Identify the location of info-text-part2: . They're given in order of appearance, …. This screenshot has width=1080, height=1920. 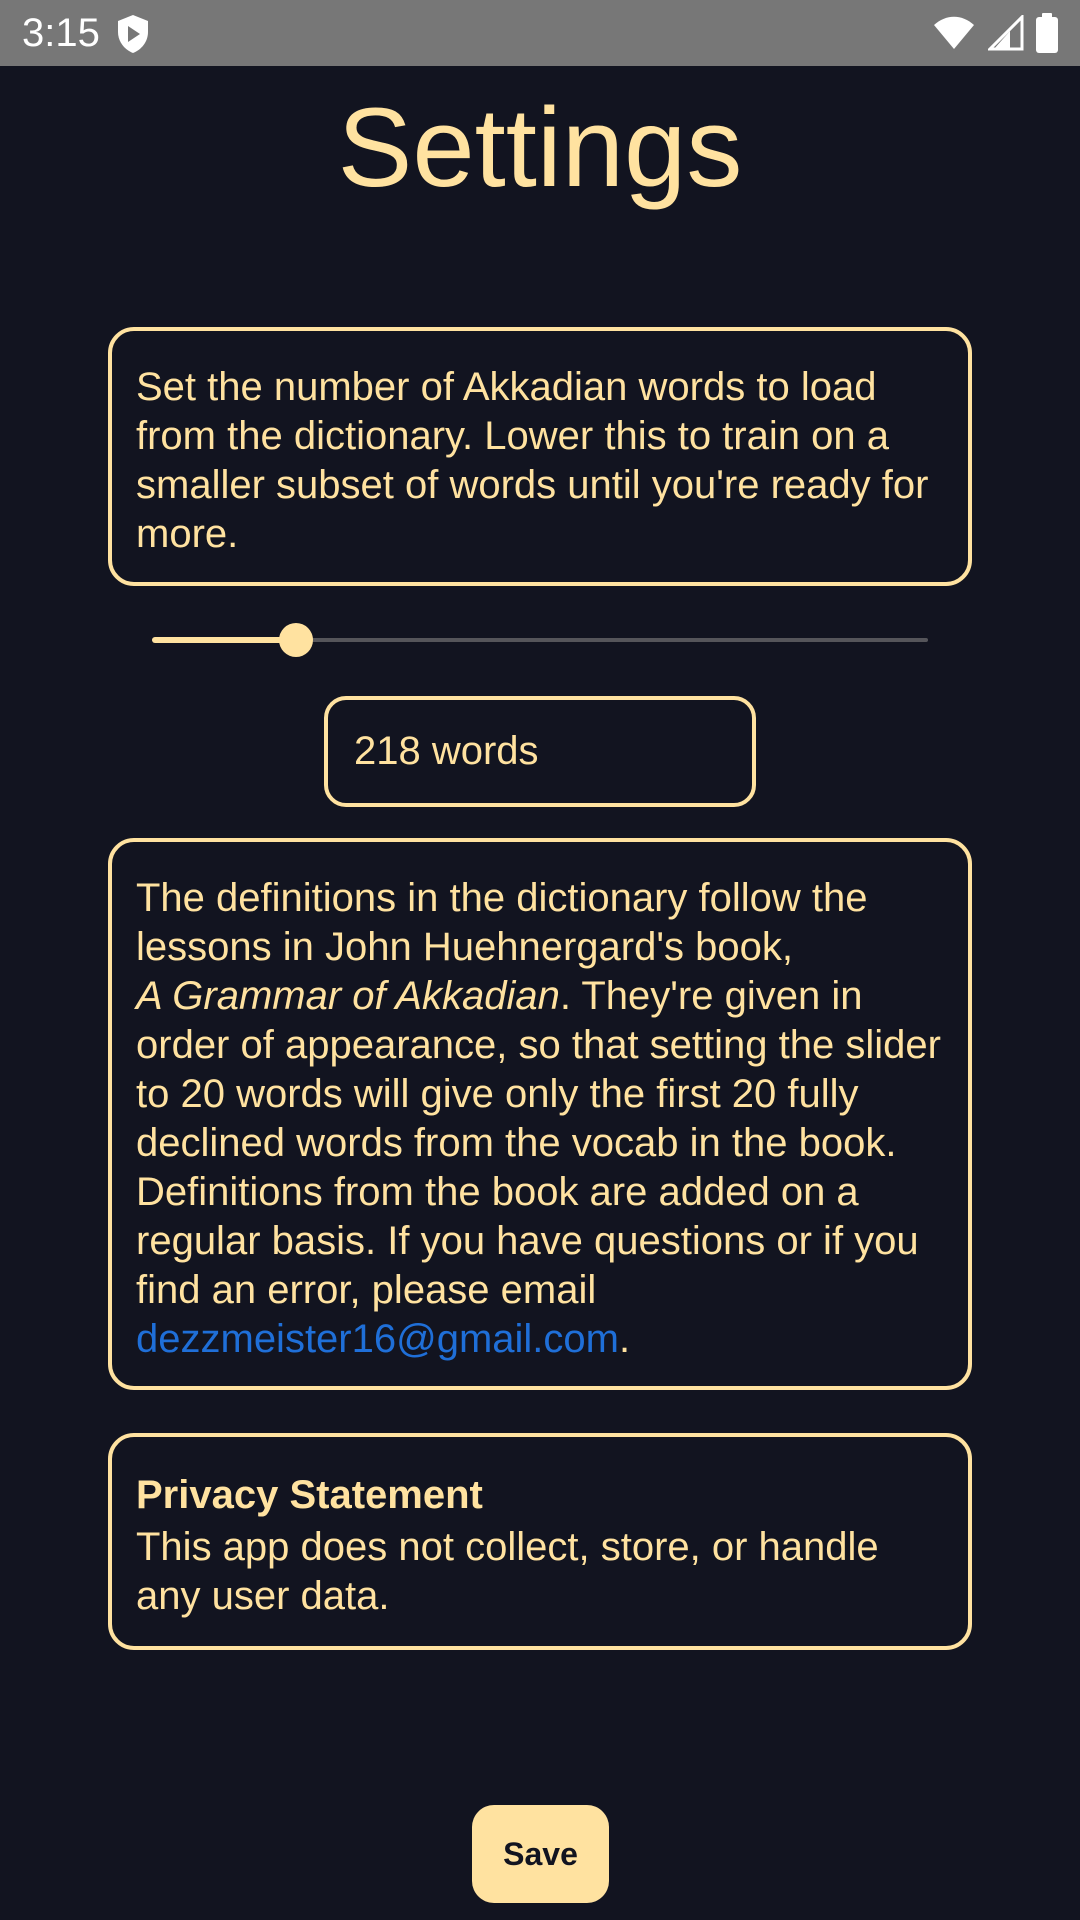
(538, 1143).